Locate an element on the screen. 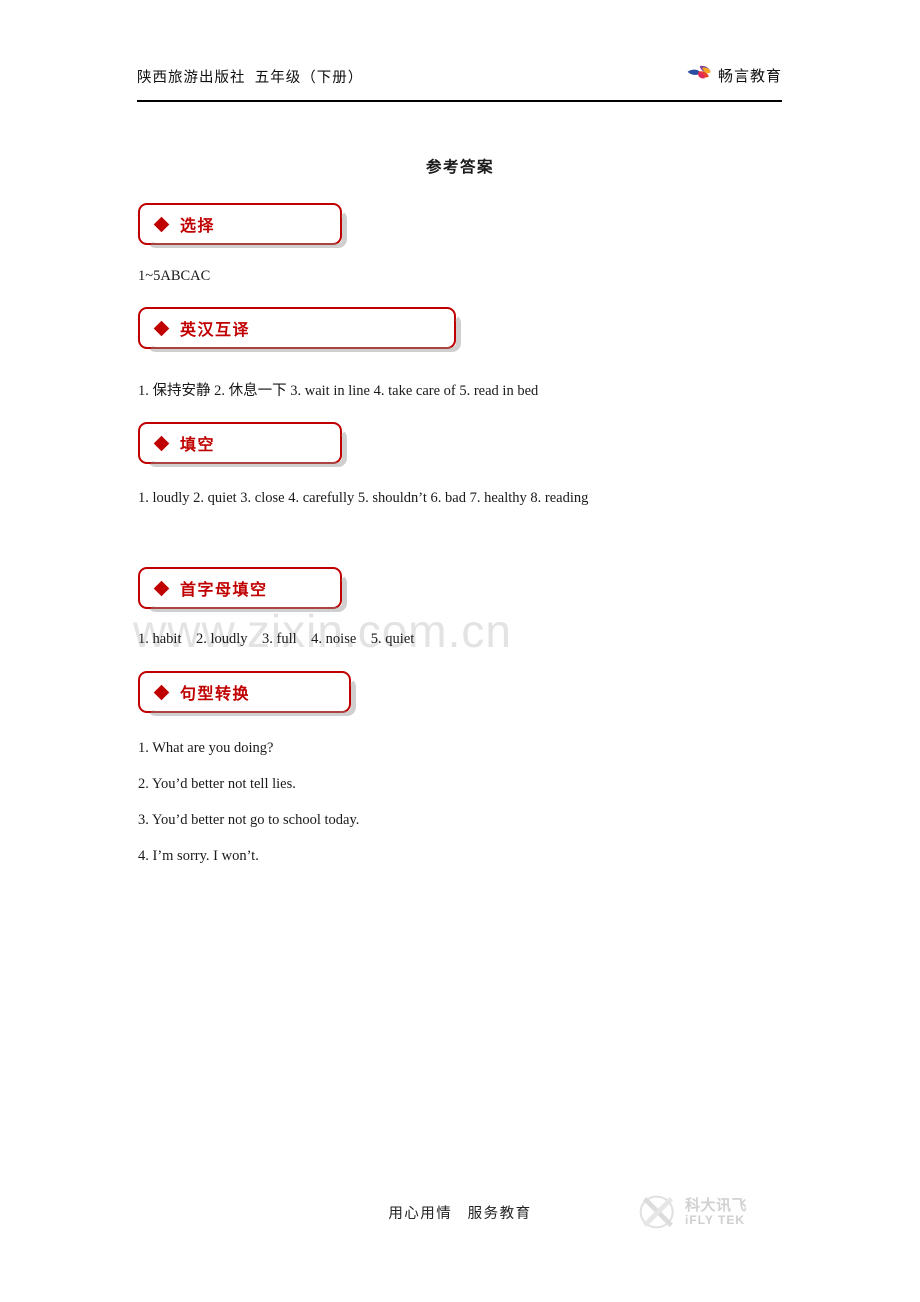 This screenshot has width=920, height=1302. section-title-first-letter: 首字母填空 is located at coordinates (224, 590).